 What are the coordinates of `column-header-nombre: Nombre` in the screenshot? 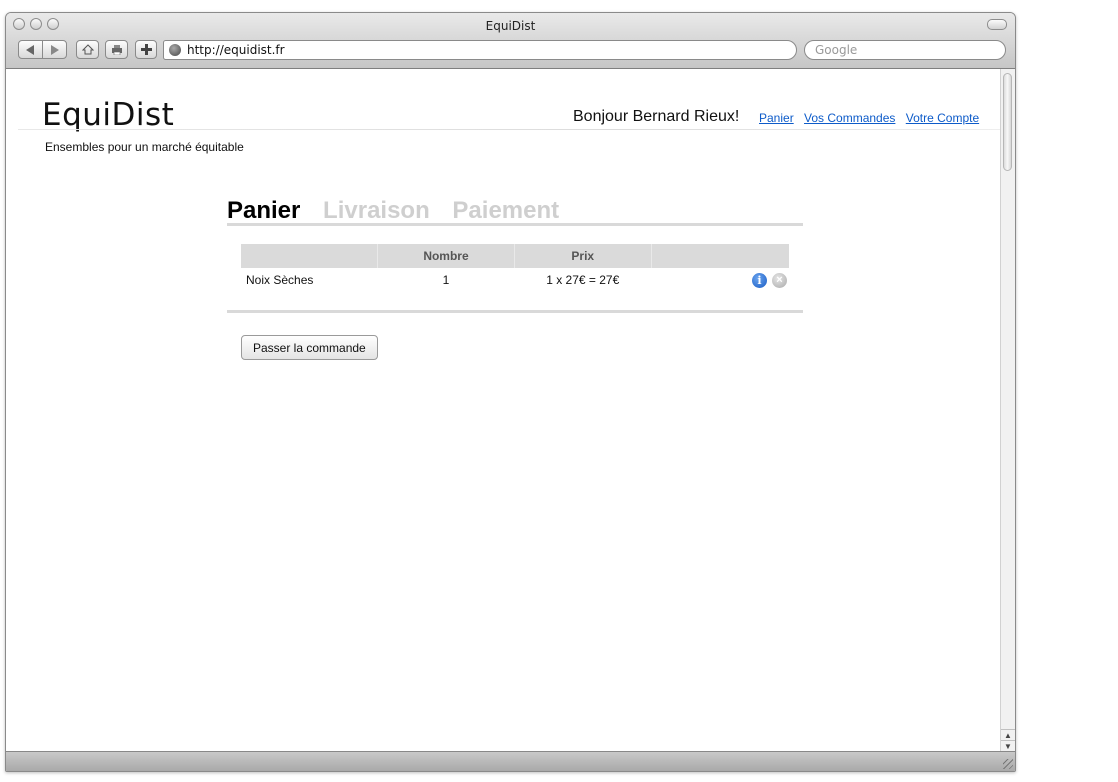 It's located at (446, 256).